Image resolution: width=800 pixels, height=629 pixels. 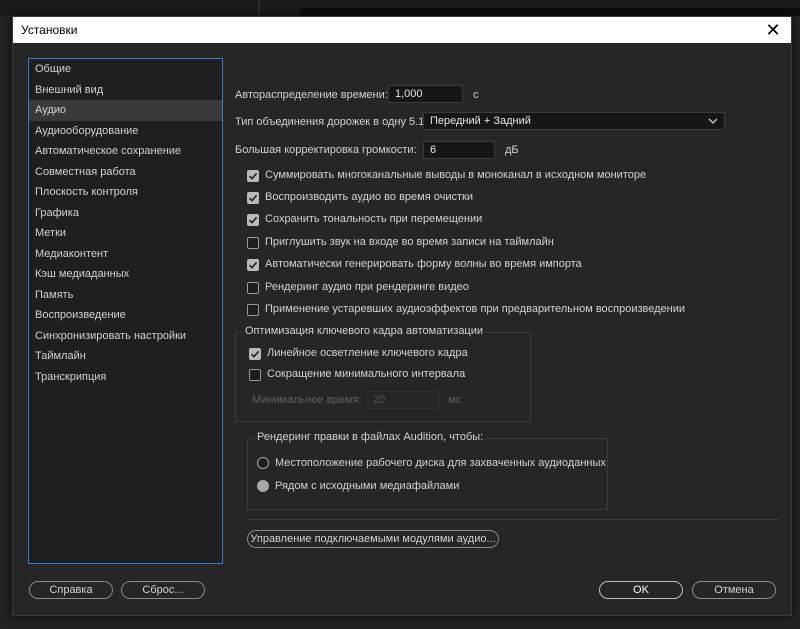 I want to click on option-label-5: Рендеринг аудио при рендеринге видео, so click(x=367, y=287).